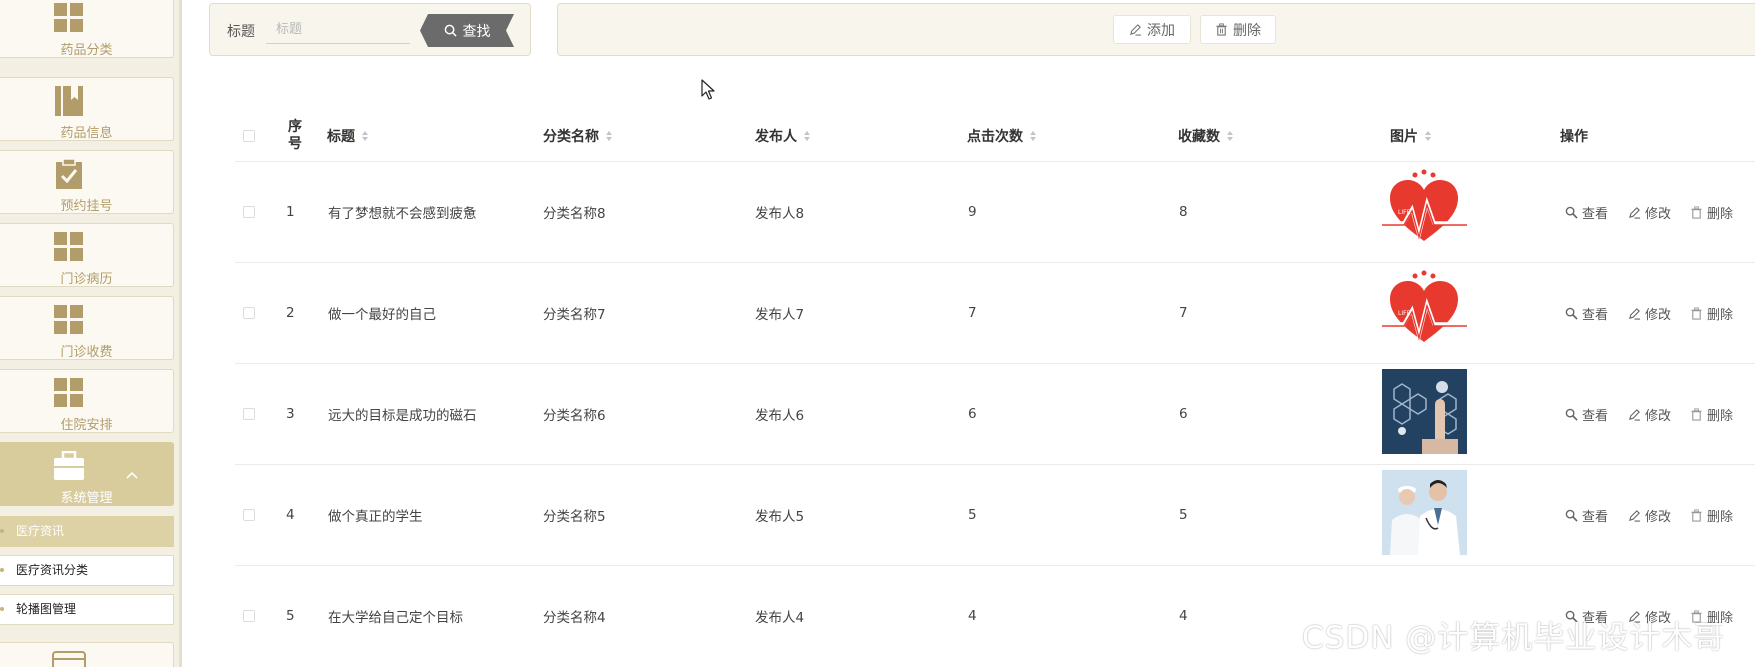 The image size is (1755, 667). I want to click on sidebar-item-label: 门诊病历, so click(86, 279).